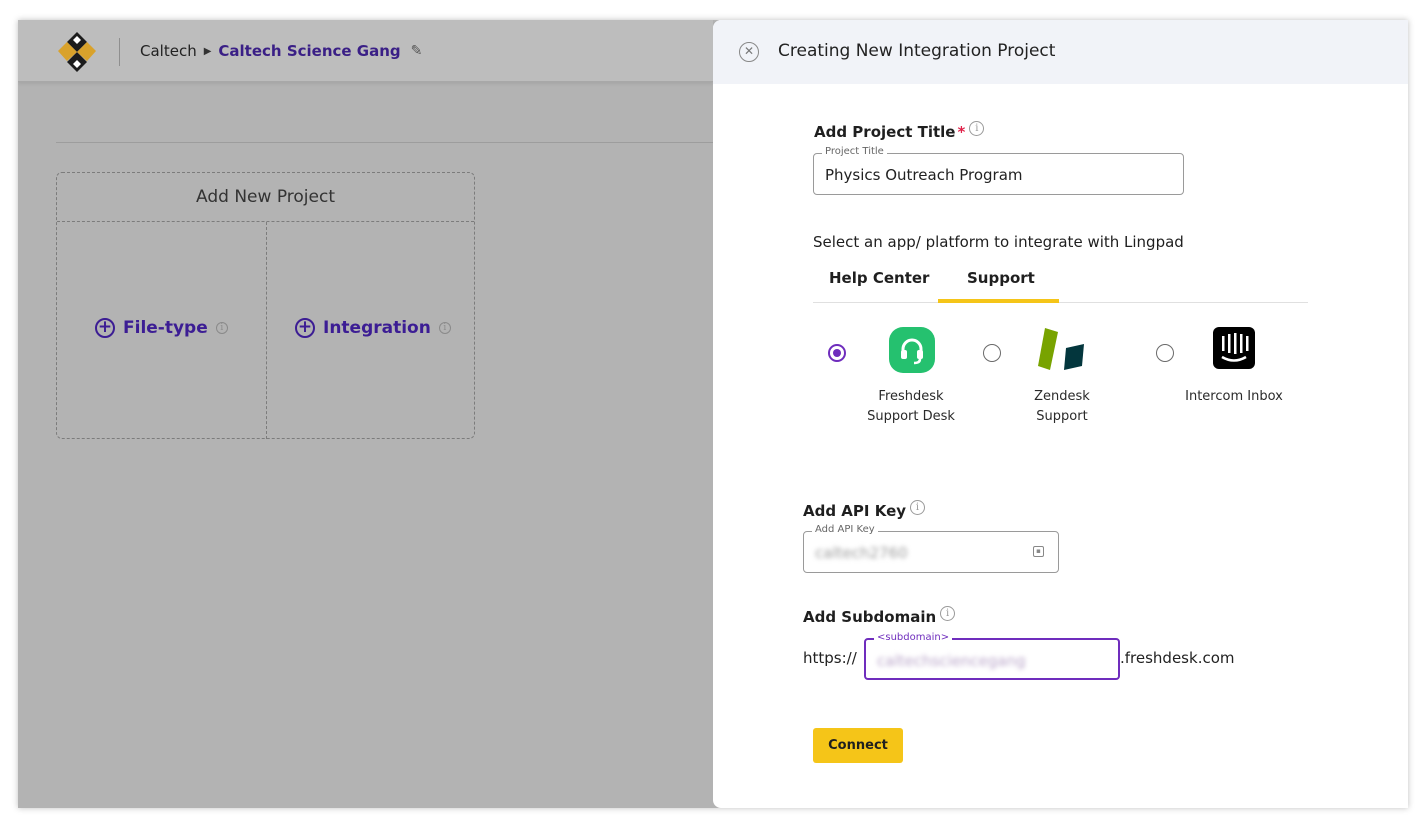  What do you see at coordinates (837, 353) in the screenshot?
I see `freshdesk-radio` at bounding box center [837, 353].